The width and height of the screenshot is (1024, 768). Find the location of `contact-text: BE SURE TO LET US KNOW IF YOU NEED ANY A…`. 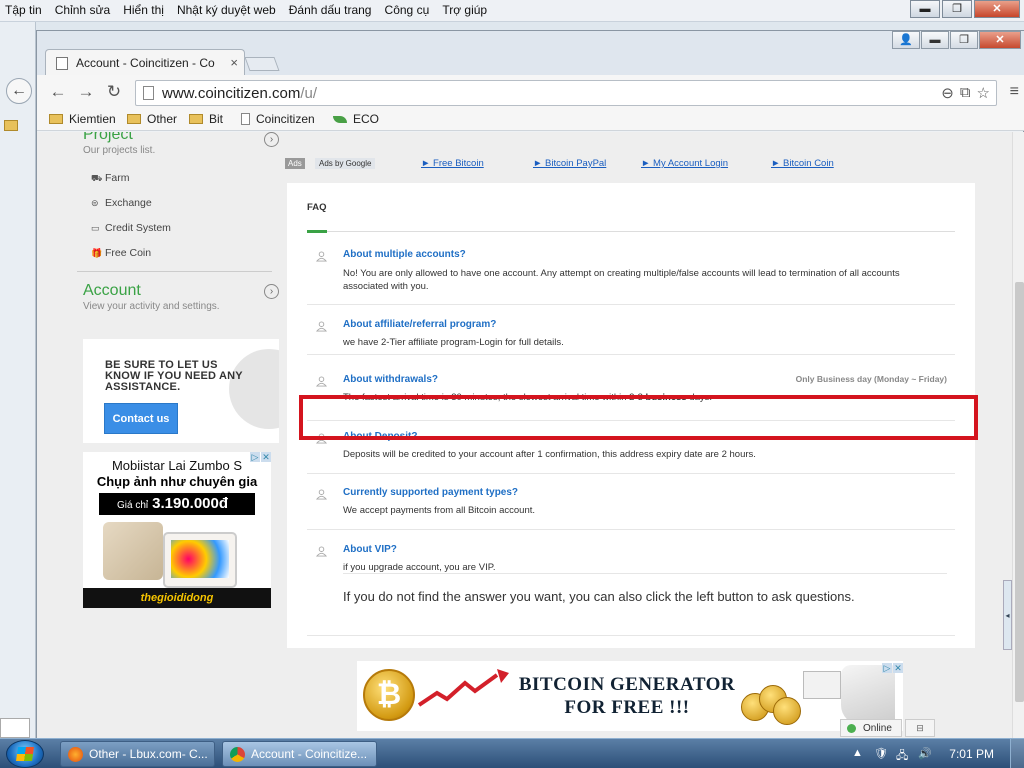

contact-text: BE SURE TO LET US KNOW IF YOU NEED ANY A… is located at coordinates (174, 376).